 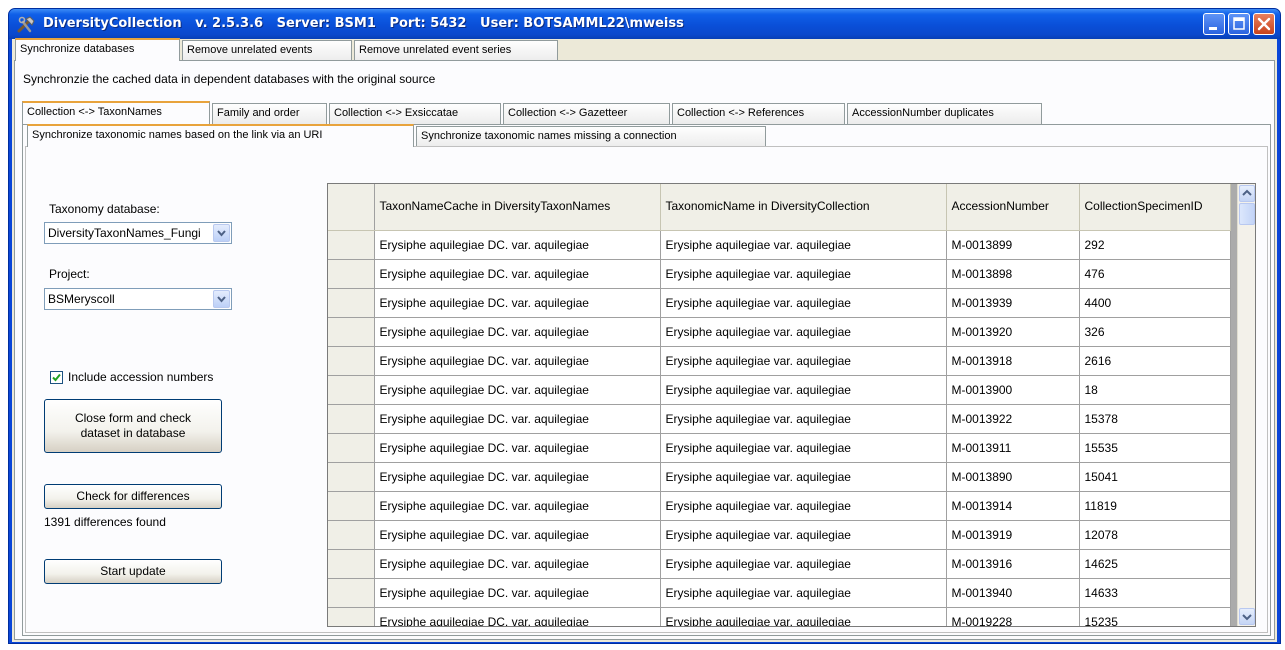 What do you see at coordinates (133, 496) in the screenshot?
I see `check-differences-button: Check for differences` at bounding box center [133, 496].